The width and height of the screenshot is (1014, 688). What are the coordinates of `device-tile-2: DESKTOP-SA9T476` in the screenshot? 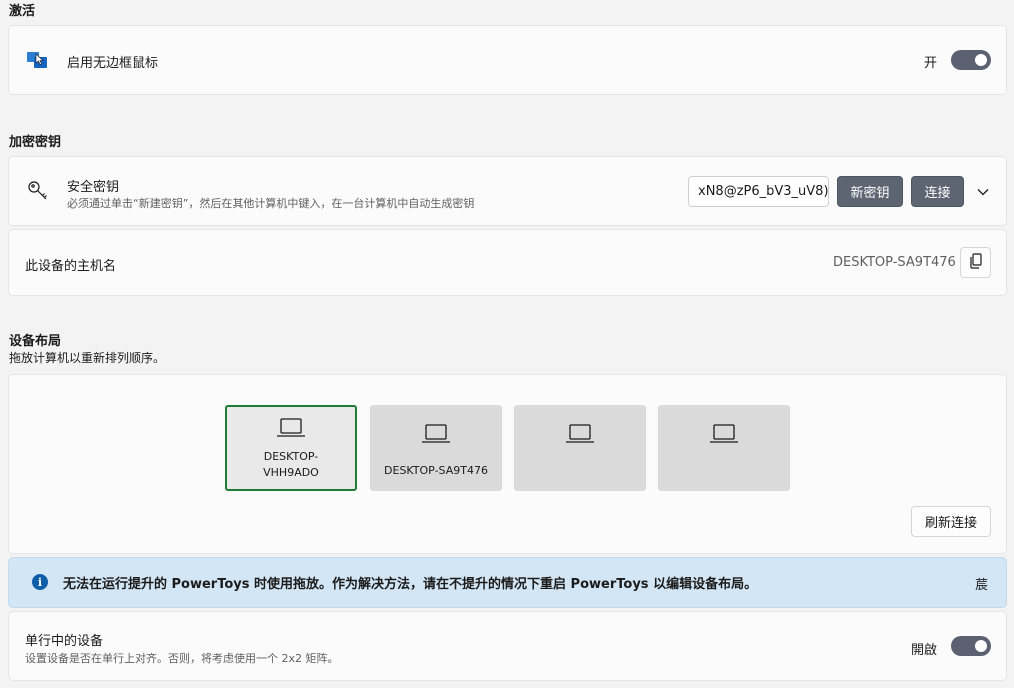 It's located at (436, 448).